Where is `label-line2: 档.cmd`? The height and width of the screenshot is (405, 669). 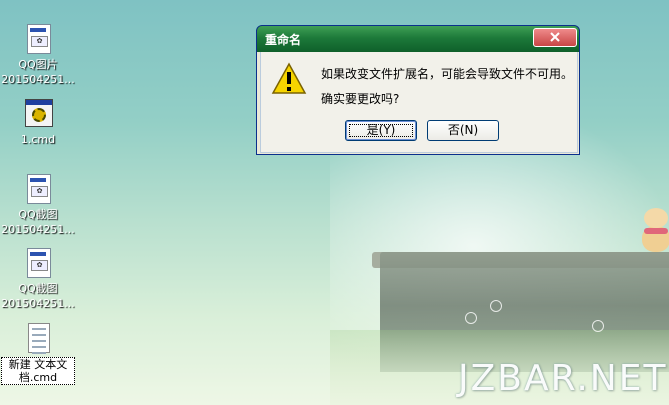
label-line2: 档.cmd is located at coordinates (38, 377).